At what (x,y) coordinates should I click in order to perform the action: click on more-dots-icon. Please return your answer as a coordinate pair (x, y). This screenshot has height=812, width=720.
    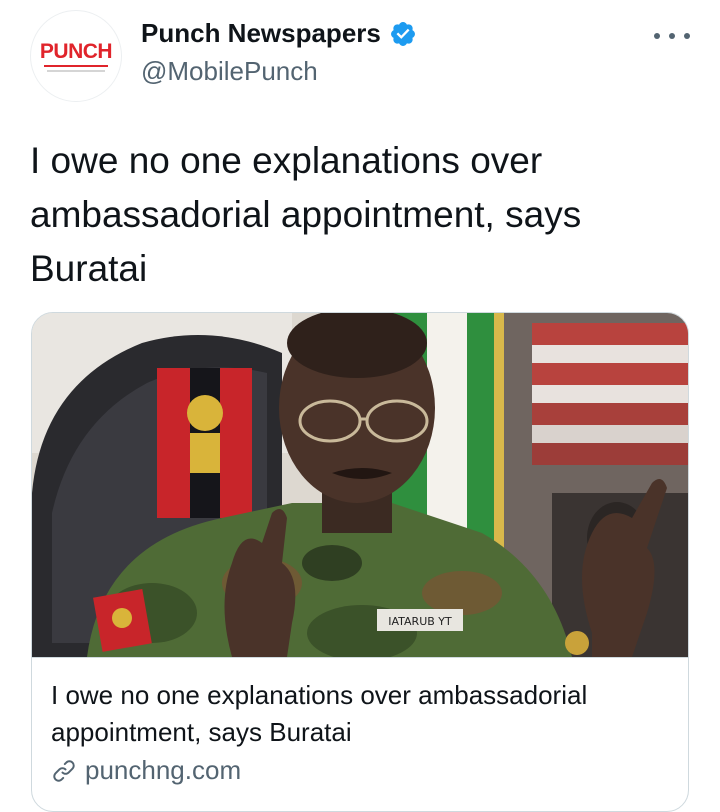
    Looking at the image, I should click on (672, 36).